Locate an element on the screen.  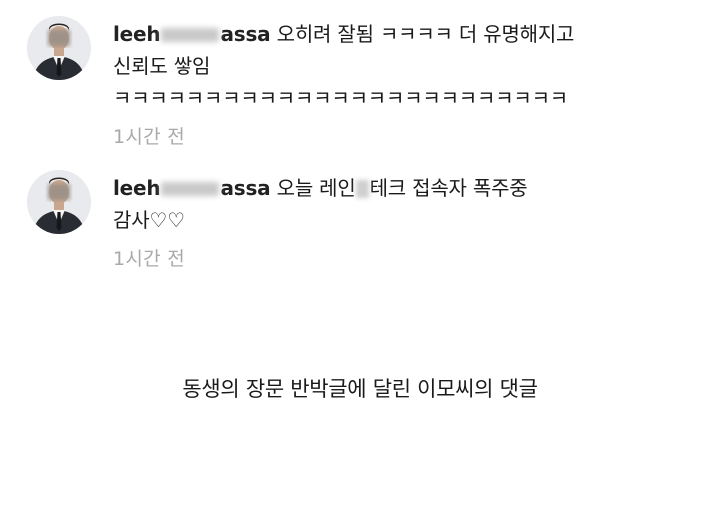
comment-line-3: ㅋㅋㅋㅋㅋㅋㅋㅋㅋㅋㅋㅋㅋㅋㅋㅋㅋㅋㅋㅋㅋㅋㅋㅋㅋ is located at coordinates (340, 98).